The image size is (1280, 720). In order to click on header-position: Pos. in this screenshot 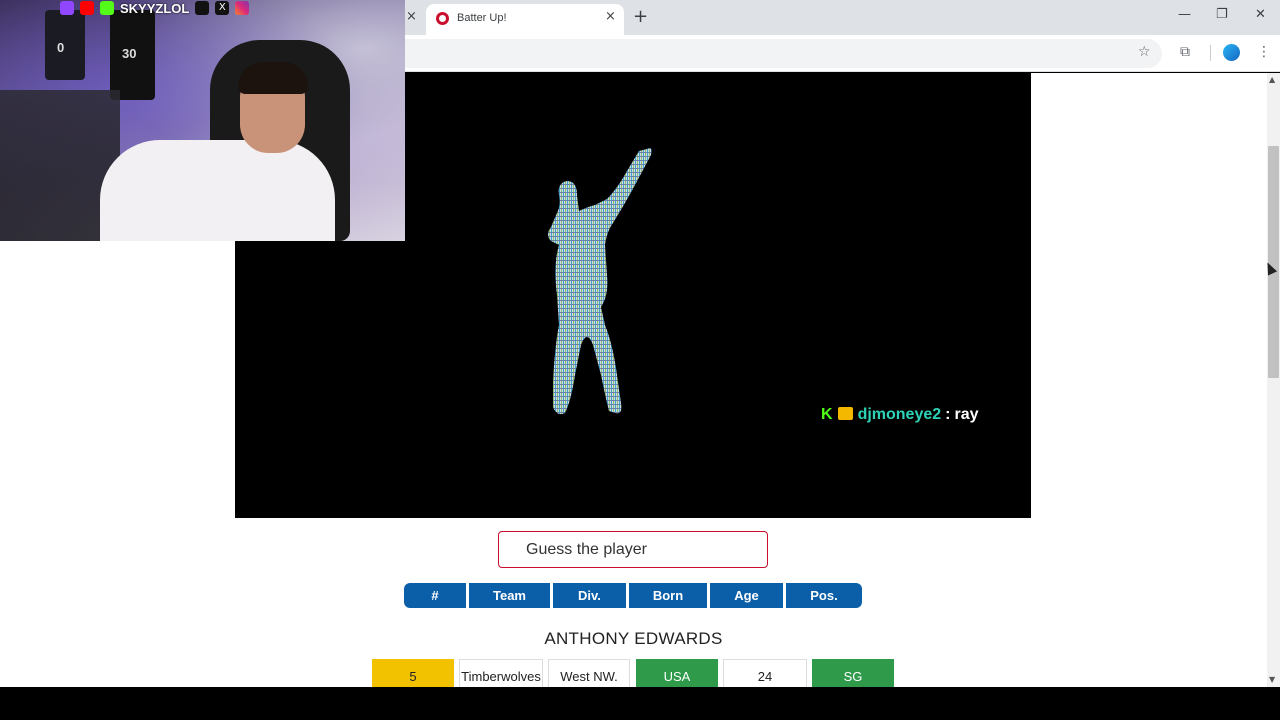, I will do `click(824, 595)`.